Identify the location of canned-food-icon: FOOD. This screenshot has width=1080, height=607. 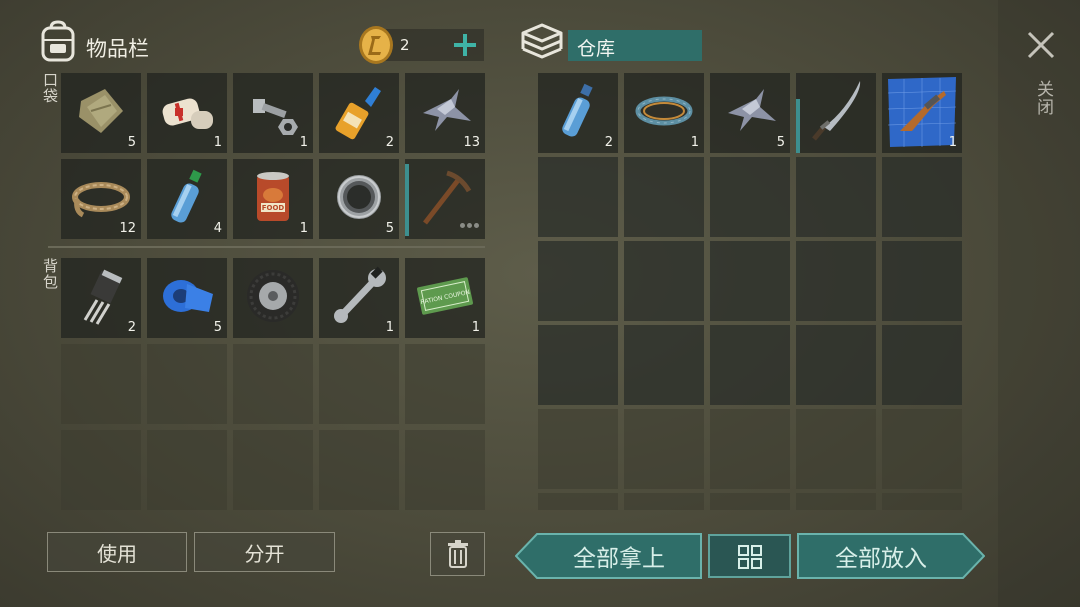
(273, 196).